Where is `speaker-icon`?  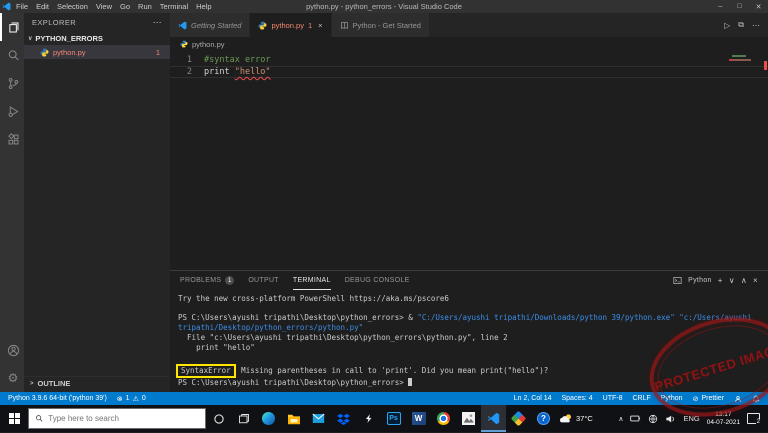
speaker-icon is located at coordinates (670, 419).